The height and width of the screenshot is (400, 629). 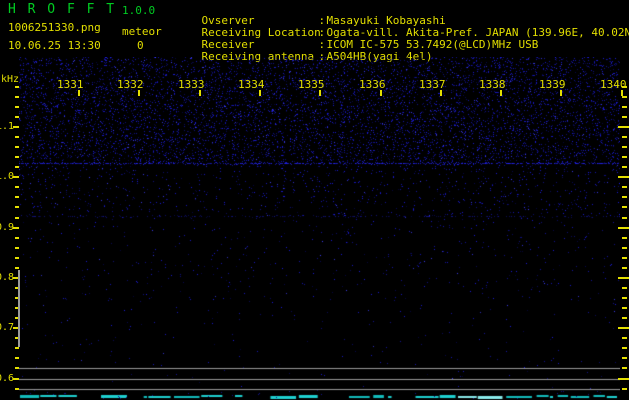 What do you see at coordinates (142, 31) in the screenshot?
I see `mode-label: meteor` at bounding box center [142, 31].